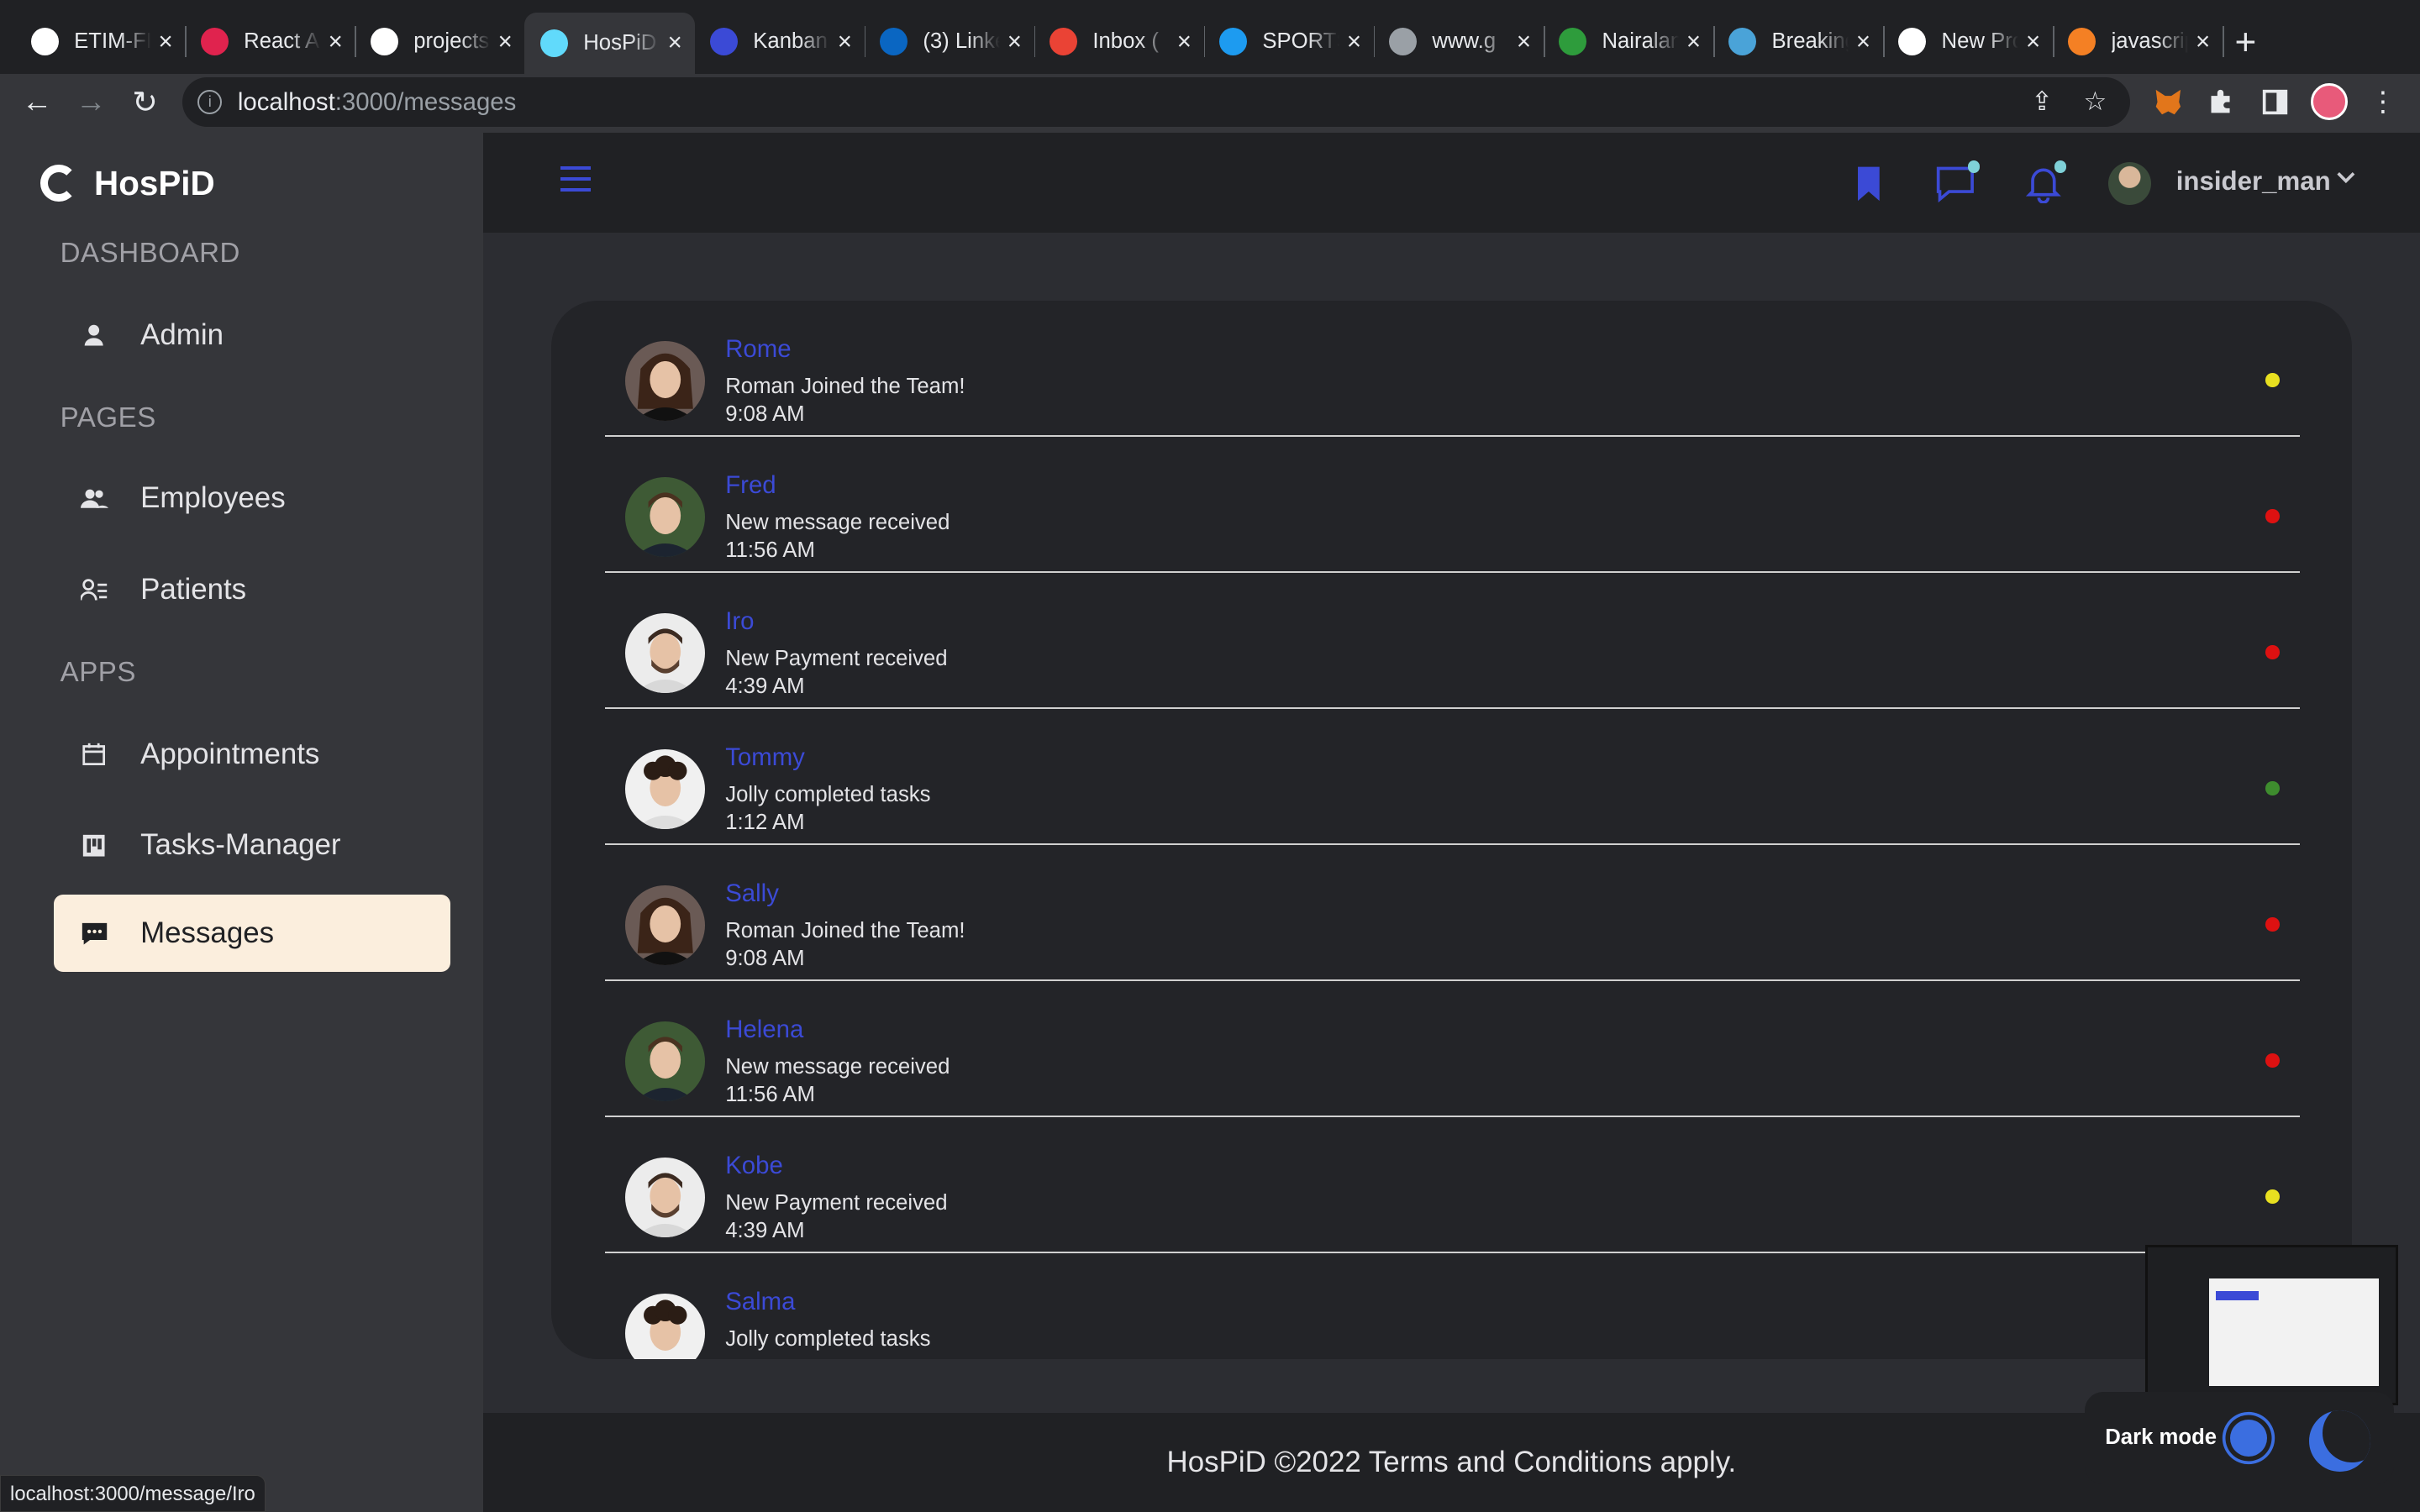  Describe the element at coordinates (426, 101) in the screenshot. I see `url-path: :3000/messages` at that location.